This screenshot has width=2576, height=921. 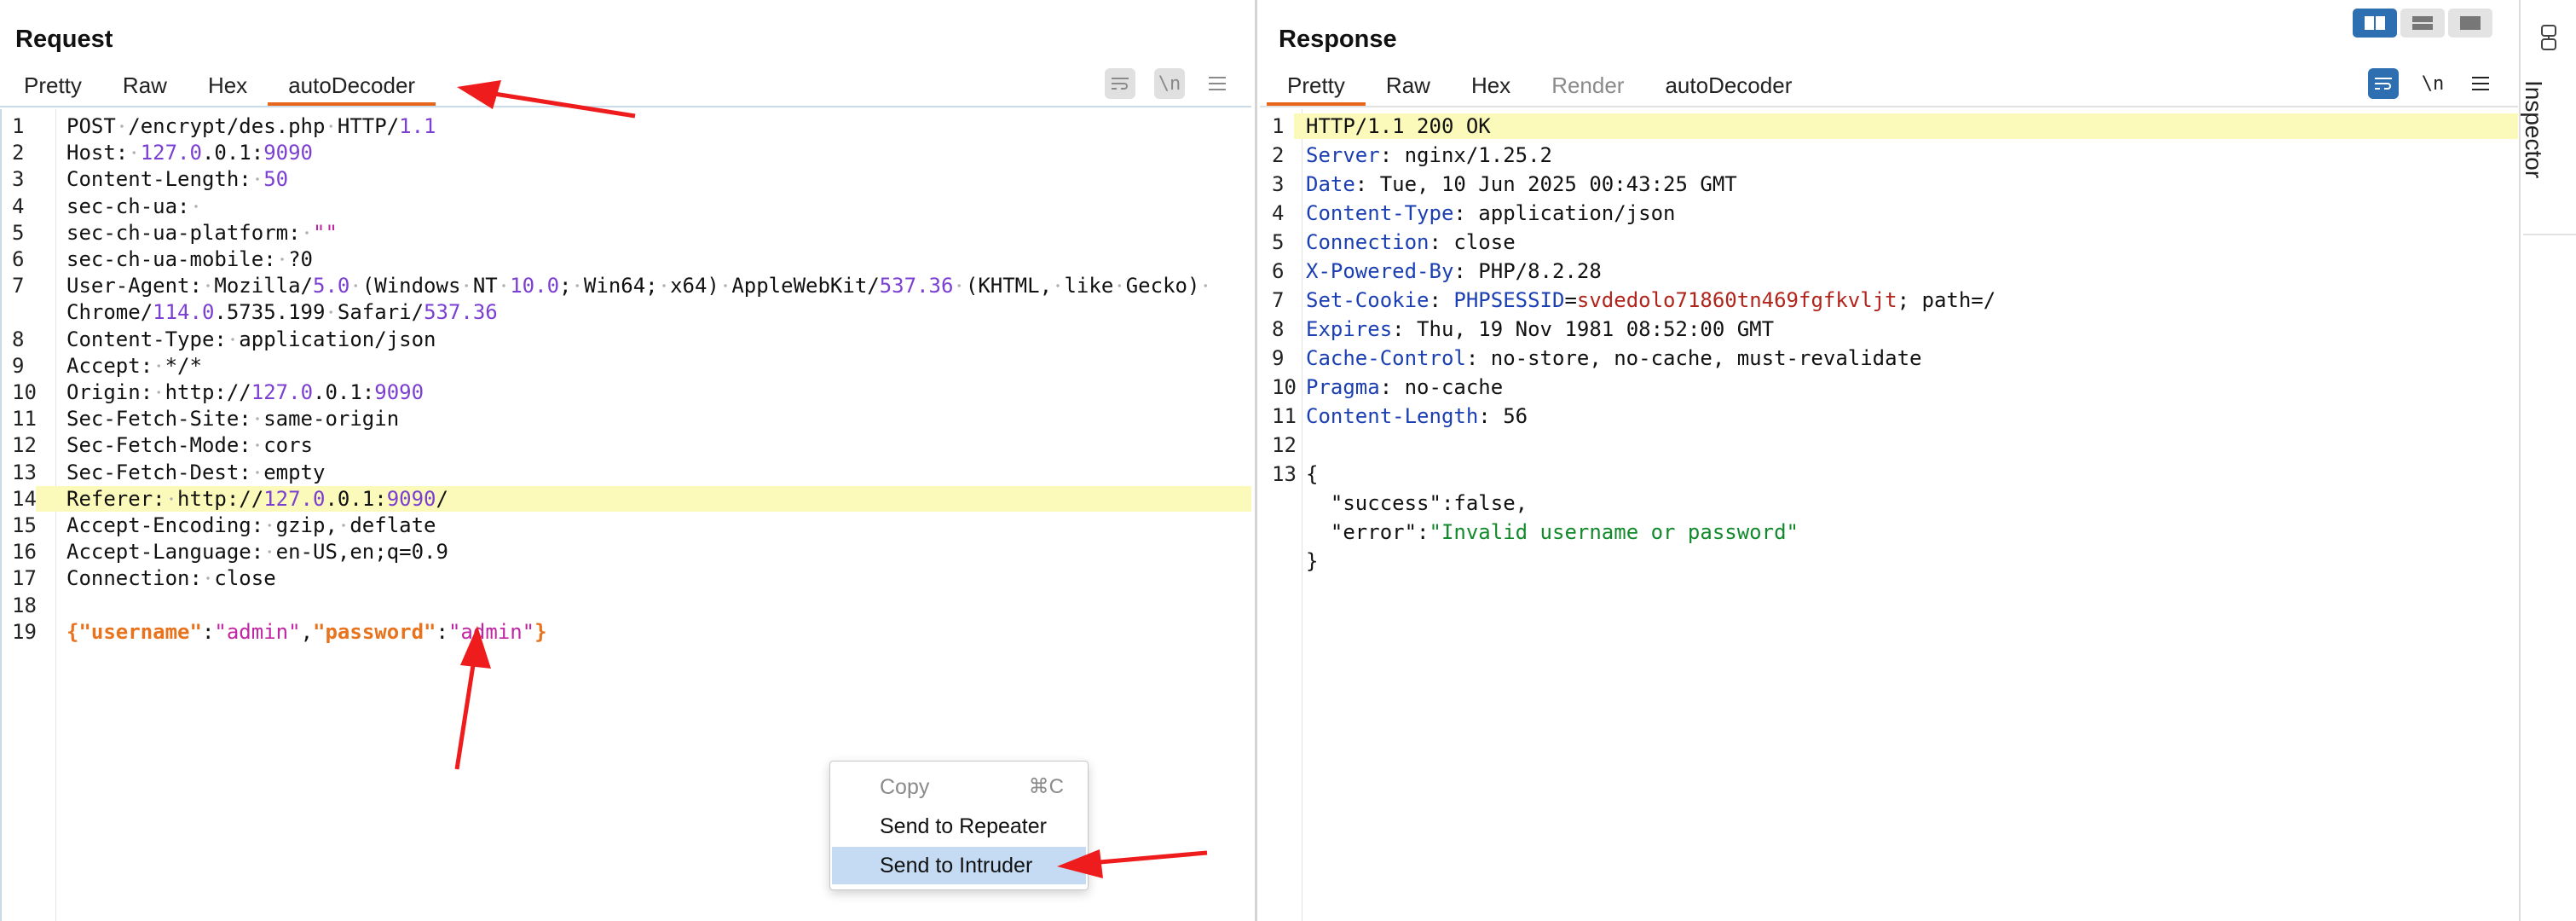 What do you see at coordinates (331, 420) in the screenshot?
I see `code-token: same-origin` at bounding box center [331, 420].